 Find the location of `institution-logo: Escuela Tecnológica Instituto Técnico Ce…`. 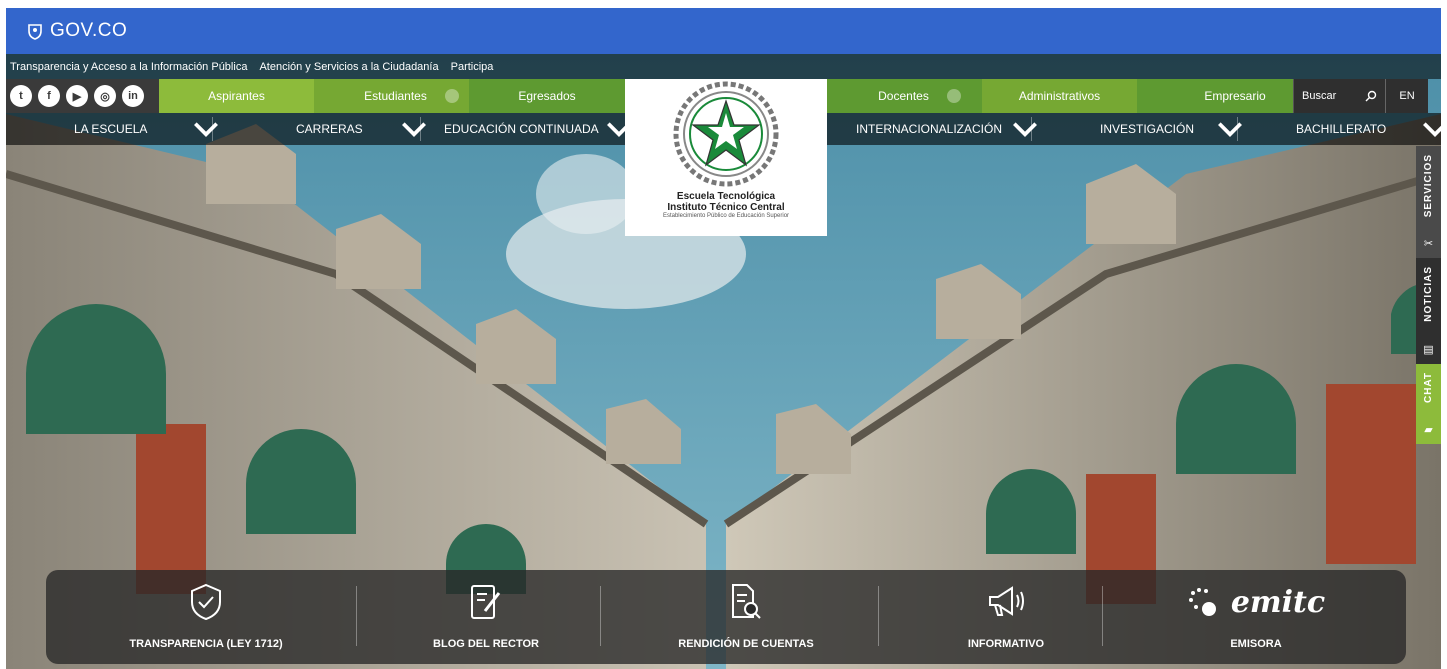

institution-logo: Escuela Tecnológica Instituto Técnico Ce… is located at coordinates (726, 157).